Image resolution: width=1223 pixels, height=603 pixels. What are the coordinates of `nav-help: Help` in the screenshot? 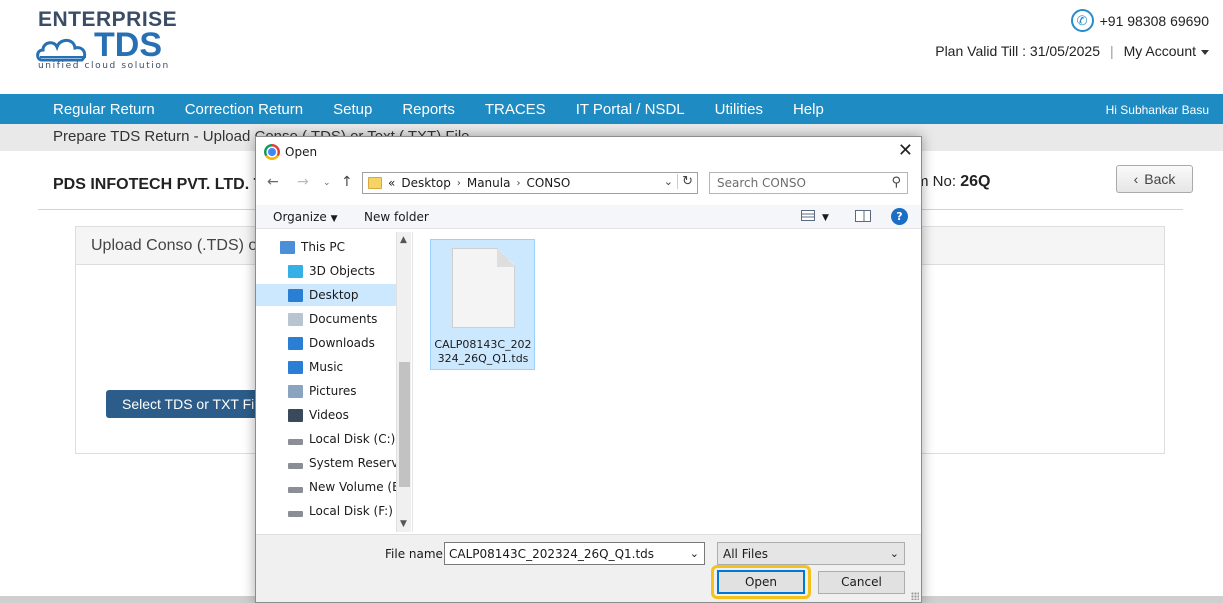 It's located at (808, 109).